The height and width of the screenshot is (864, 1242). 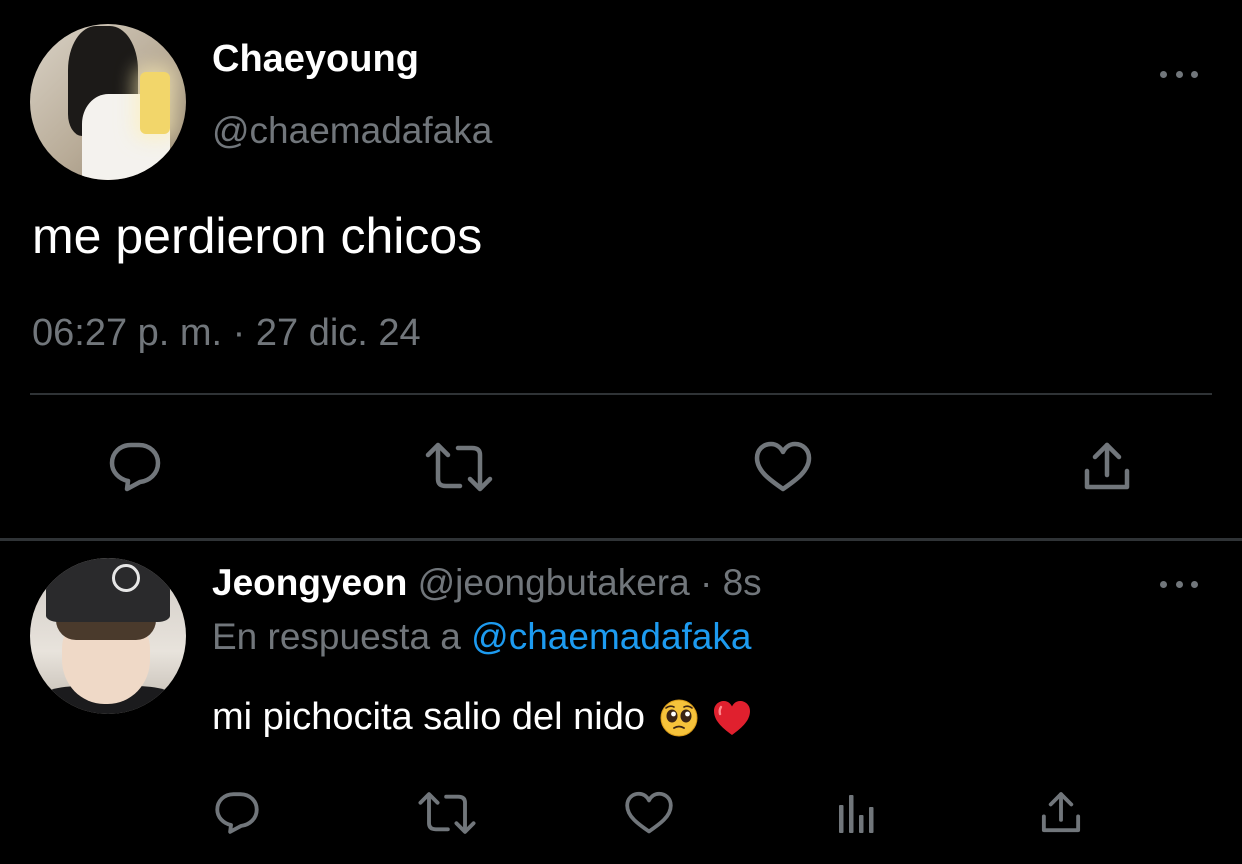 I want to click on tweet-text: me perdieron chicos, so click(x=257, y=236).